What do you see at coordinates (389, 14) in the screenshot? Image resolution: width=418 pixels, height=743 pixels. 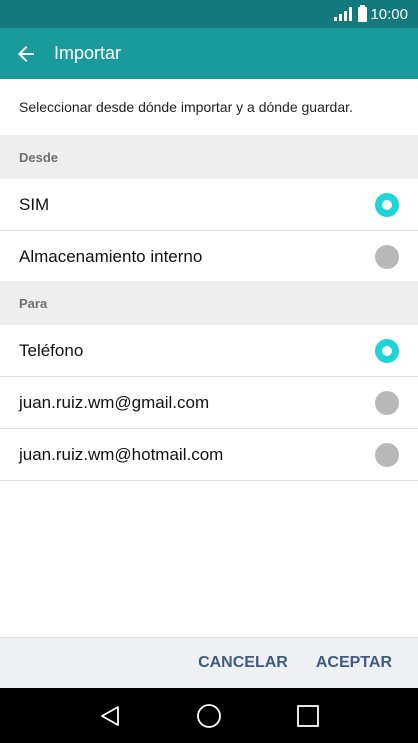 I see `status-time: 10:00` at bounding box center [389, 14].